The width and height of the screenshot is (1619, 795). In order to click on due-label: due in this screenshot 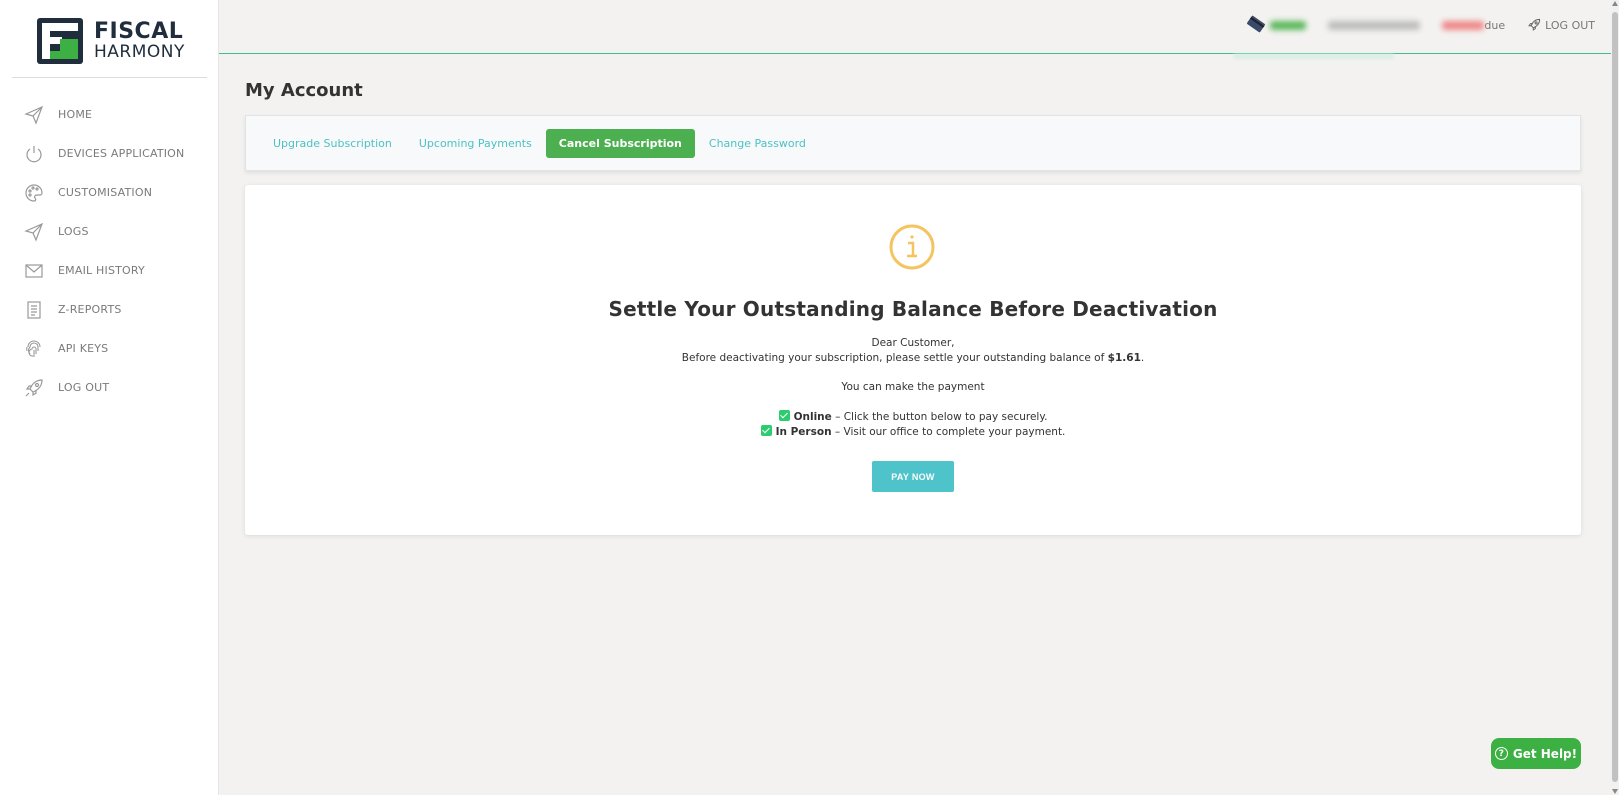, I will do `click(1495, 25)`.